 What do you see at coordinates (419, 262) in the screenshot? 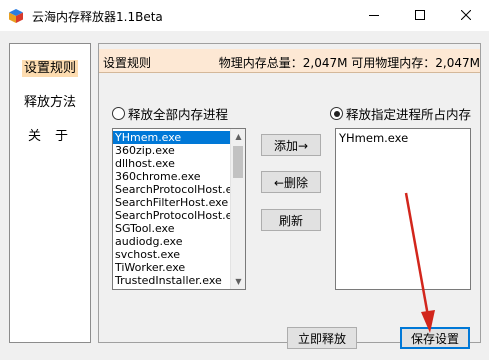
I see `annotation-arrow` at bounding box center [419, 262].